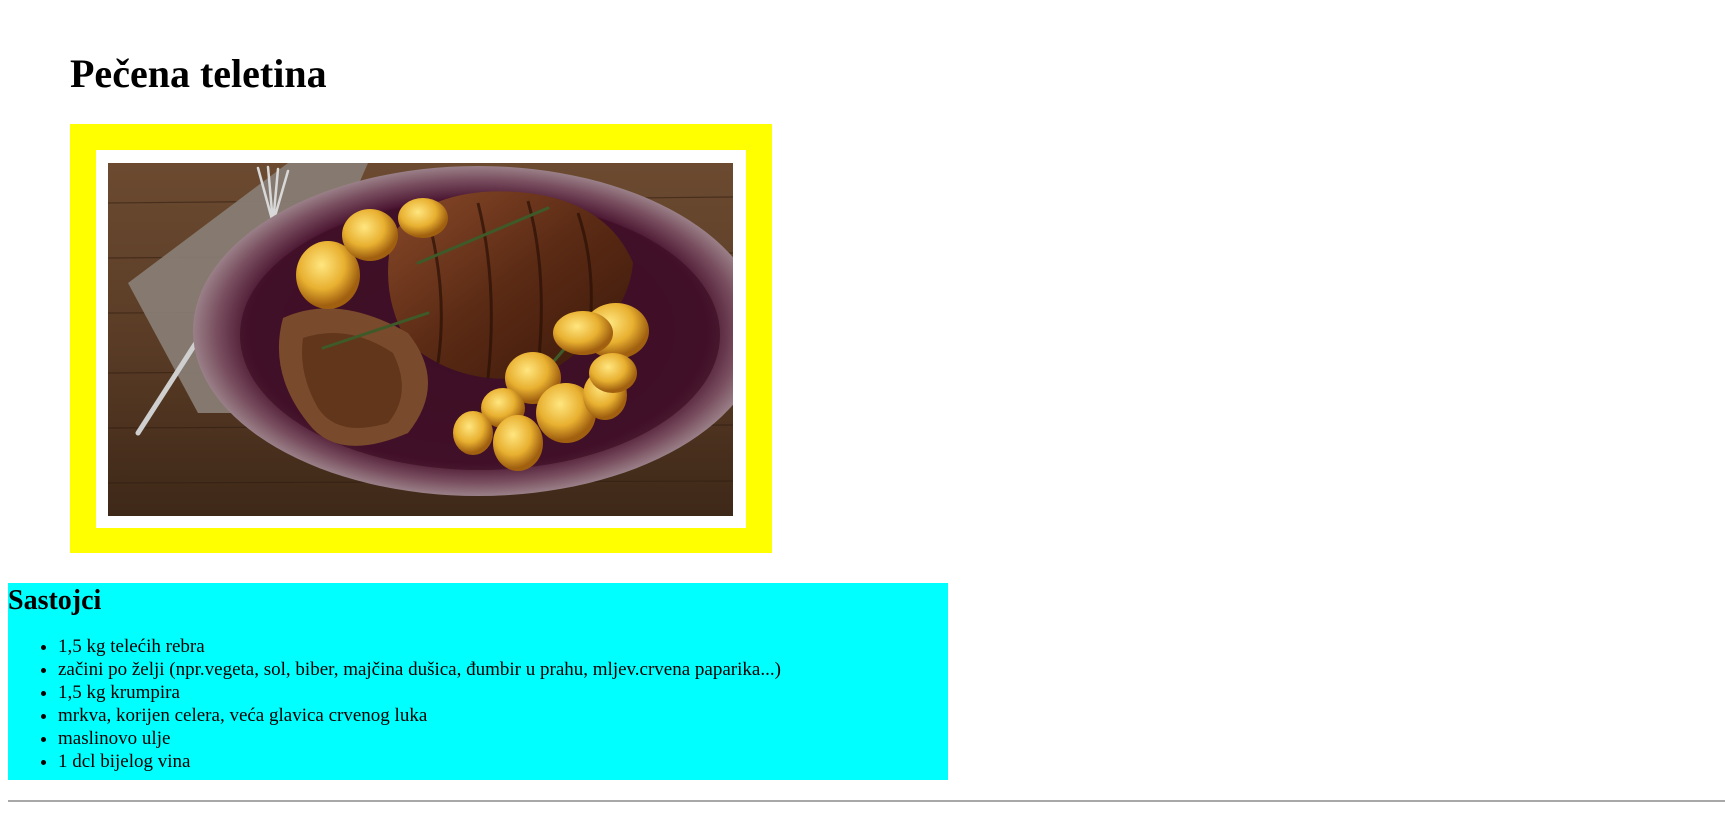 This screenshot has width=1725, height=827. What do you see at coordinates (503, 761) in the screenshot?
I see `ingredient-item: 1 dcl bijelog vina` at bounding box center [503, 761].